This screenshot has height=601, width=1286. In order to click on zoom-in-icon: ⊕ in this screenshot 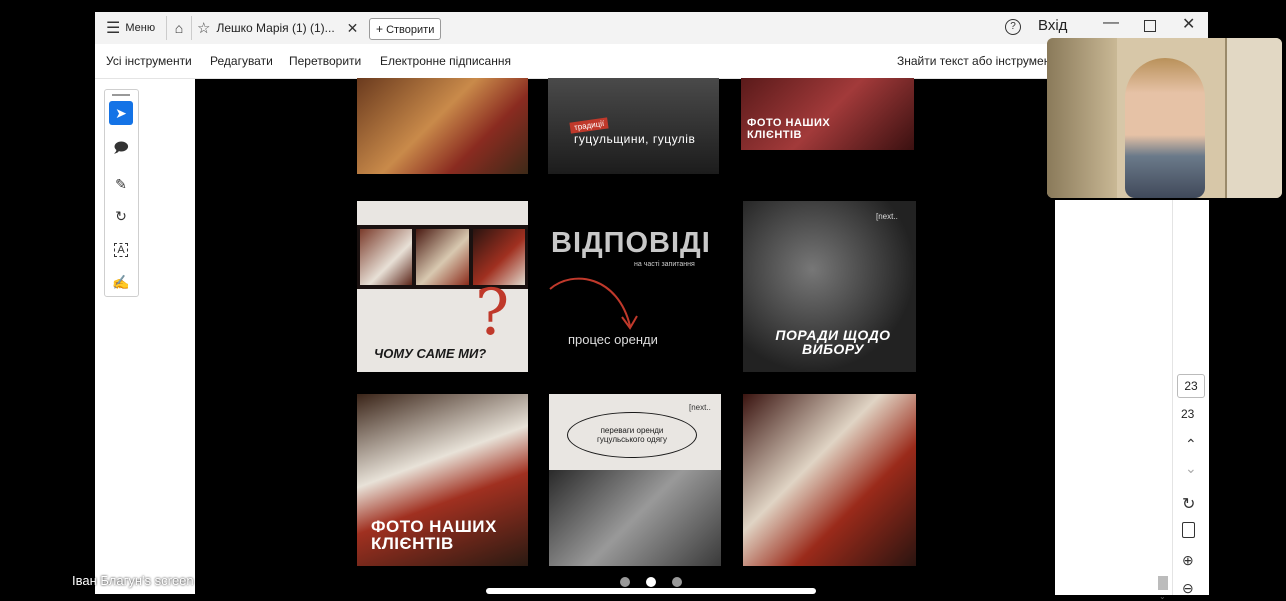, I will do `click(1188, 560)`.